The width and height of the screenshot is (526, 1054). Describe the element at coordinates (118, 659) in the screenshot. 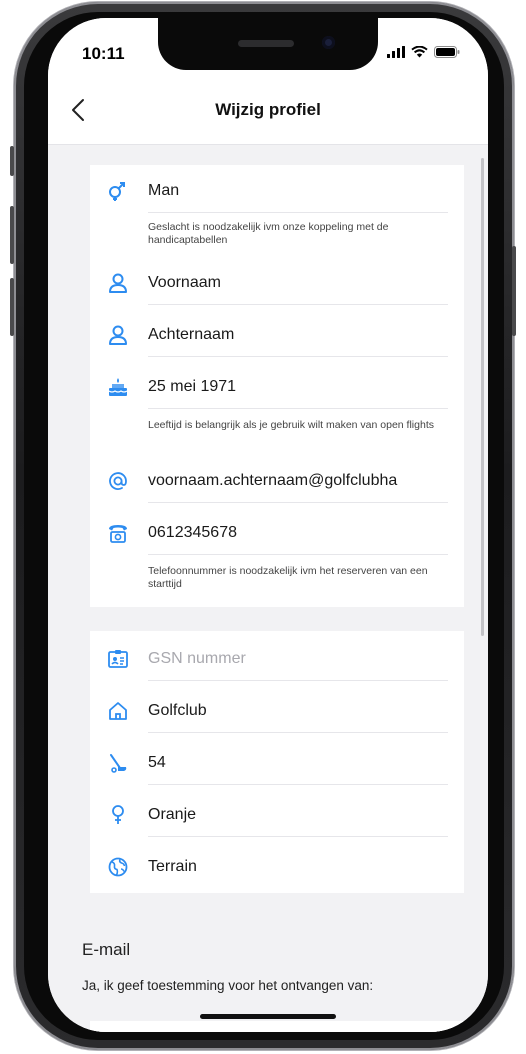

I see `id-card-icon` at that location.